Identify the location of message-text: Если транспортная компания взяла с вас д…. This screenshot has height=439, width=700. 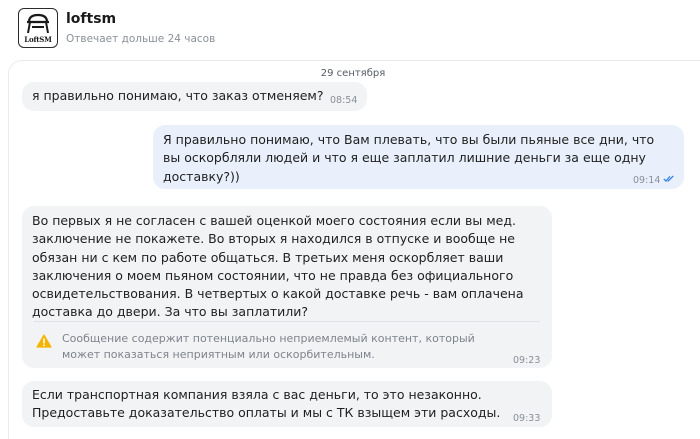
(266, 404).